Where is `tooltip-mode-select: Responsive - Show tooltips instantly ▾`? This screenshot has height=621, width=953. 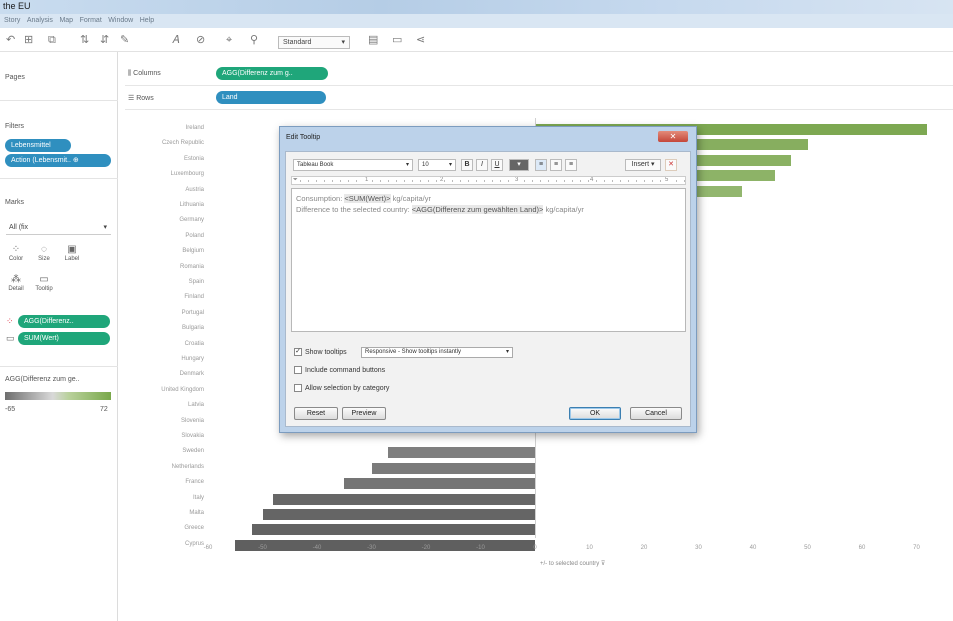
tooltip-mode-select: Responsive - Show tooltips instantly ▾ is located at coordinates (437, 352).